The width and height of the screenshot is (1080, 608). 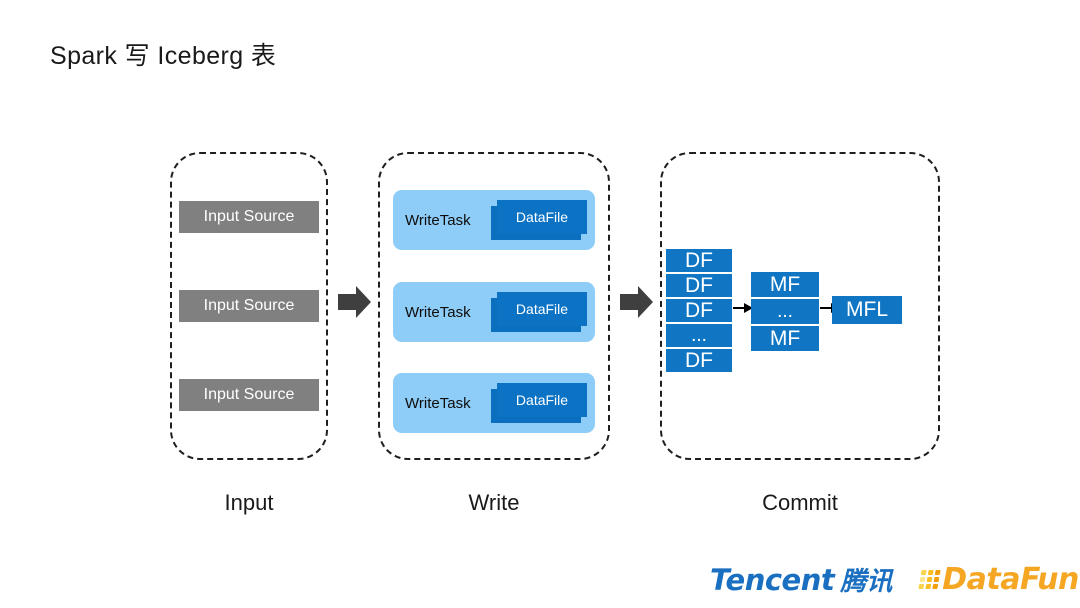 What do you see at coordinates (866, 580) in the screenshot?
I see `tencent-chinese-name: 腾讯` at bounding box center [866, 580].